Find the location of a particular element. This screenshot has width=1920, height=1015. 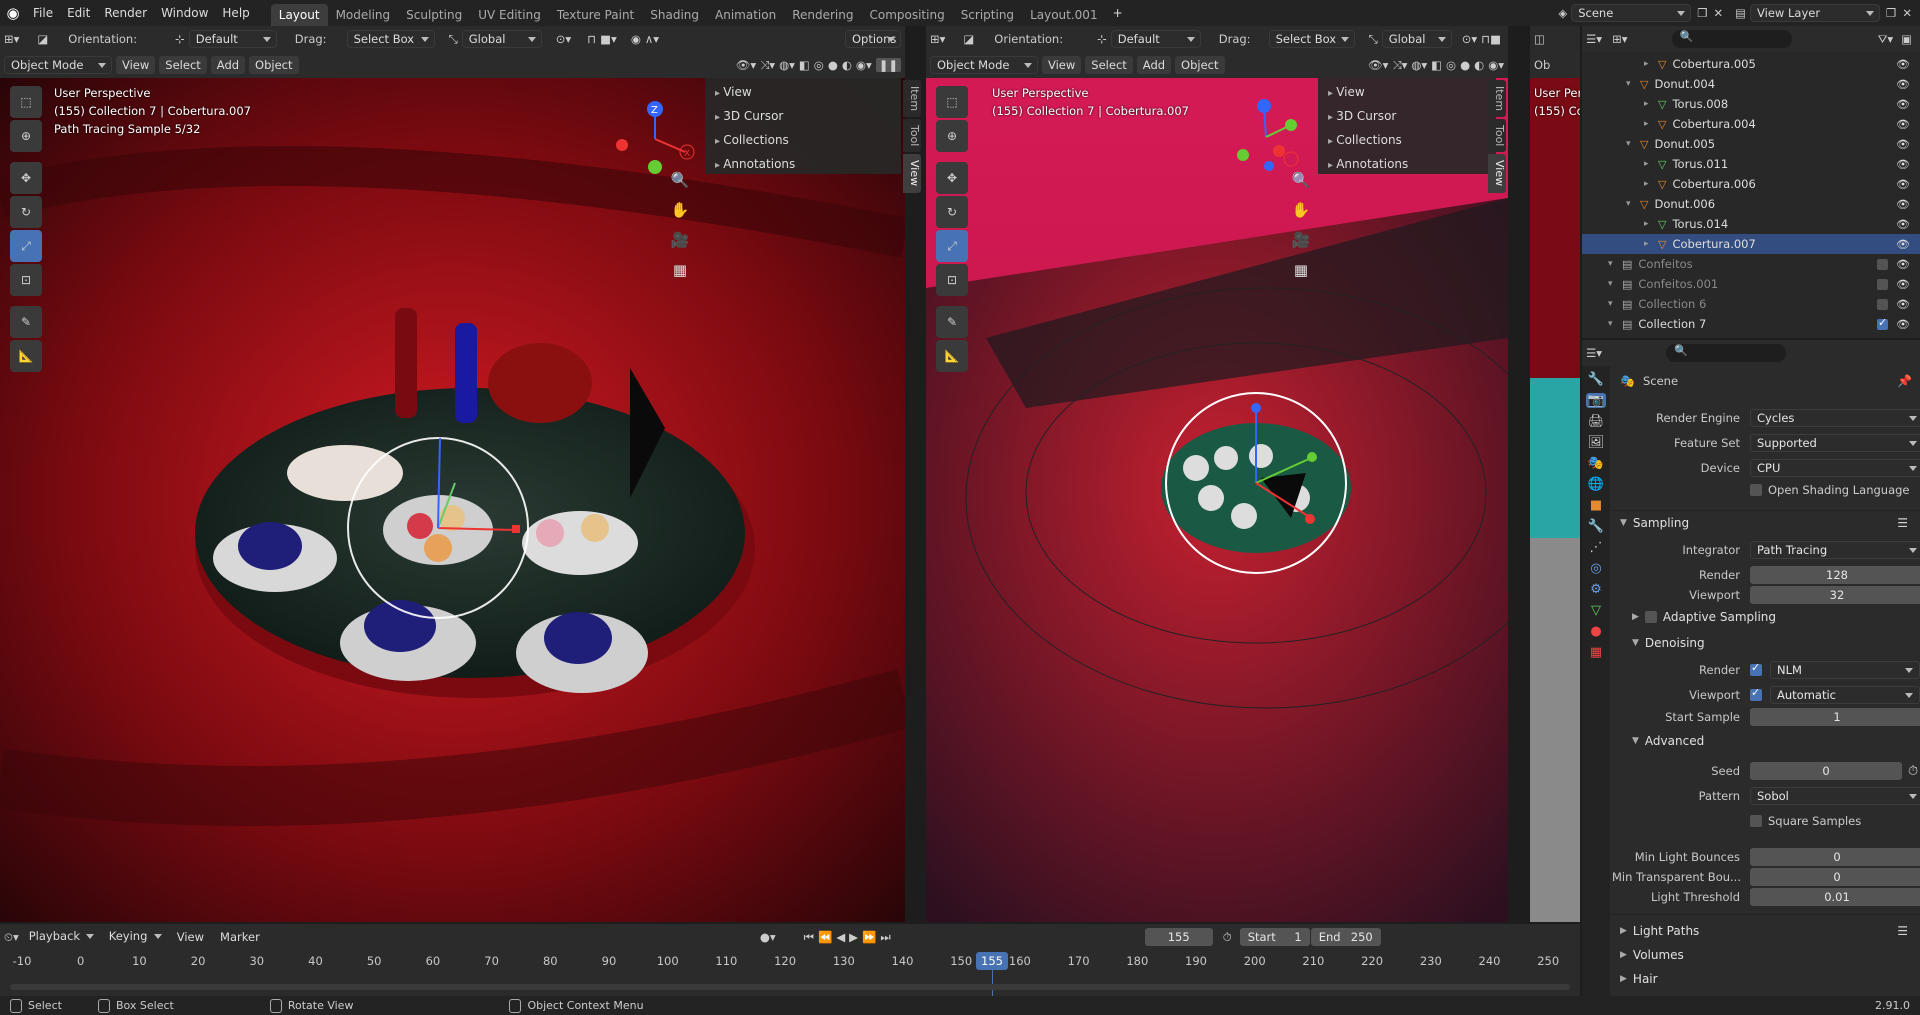

light-paths-presets-icon: ☰ is located at coordinates (1902, 931).